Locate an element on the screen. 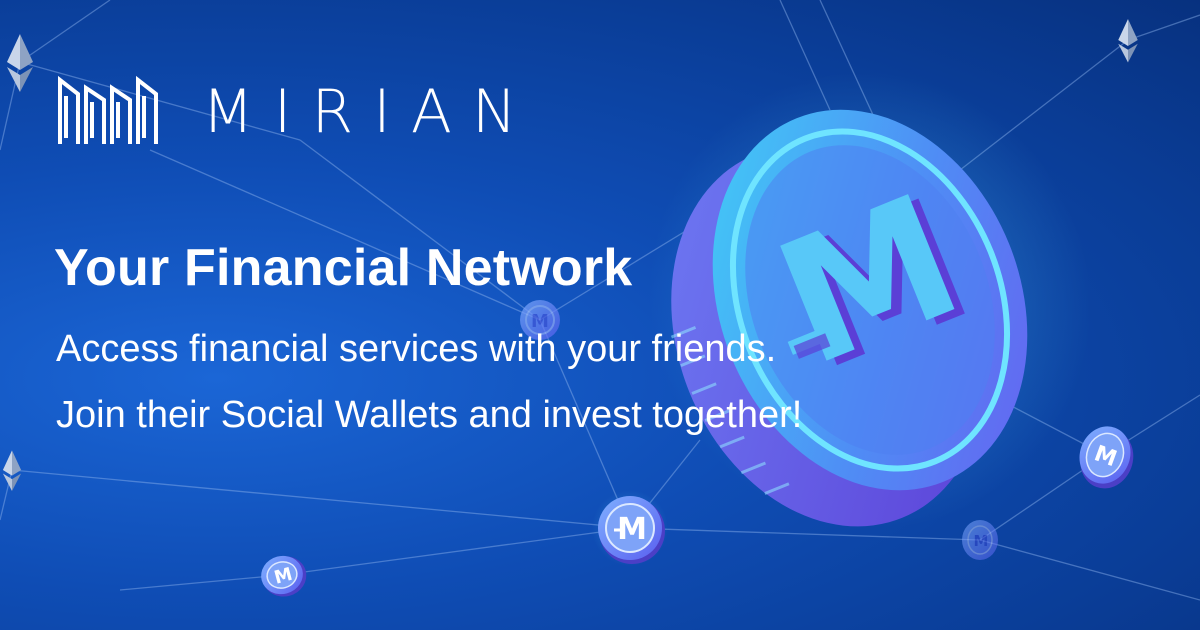 The width and height of the screenshot is (1200, 630). brand-name: MIRIAN is located at coordinates (369, 112).